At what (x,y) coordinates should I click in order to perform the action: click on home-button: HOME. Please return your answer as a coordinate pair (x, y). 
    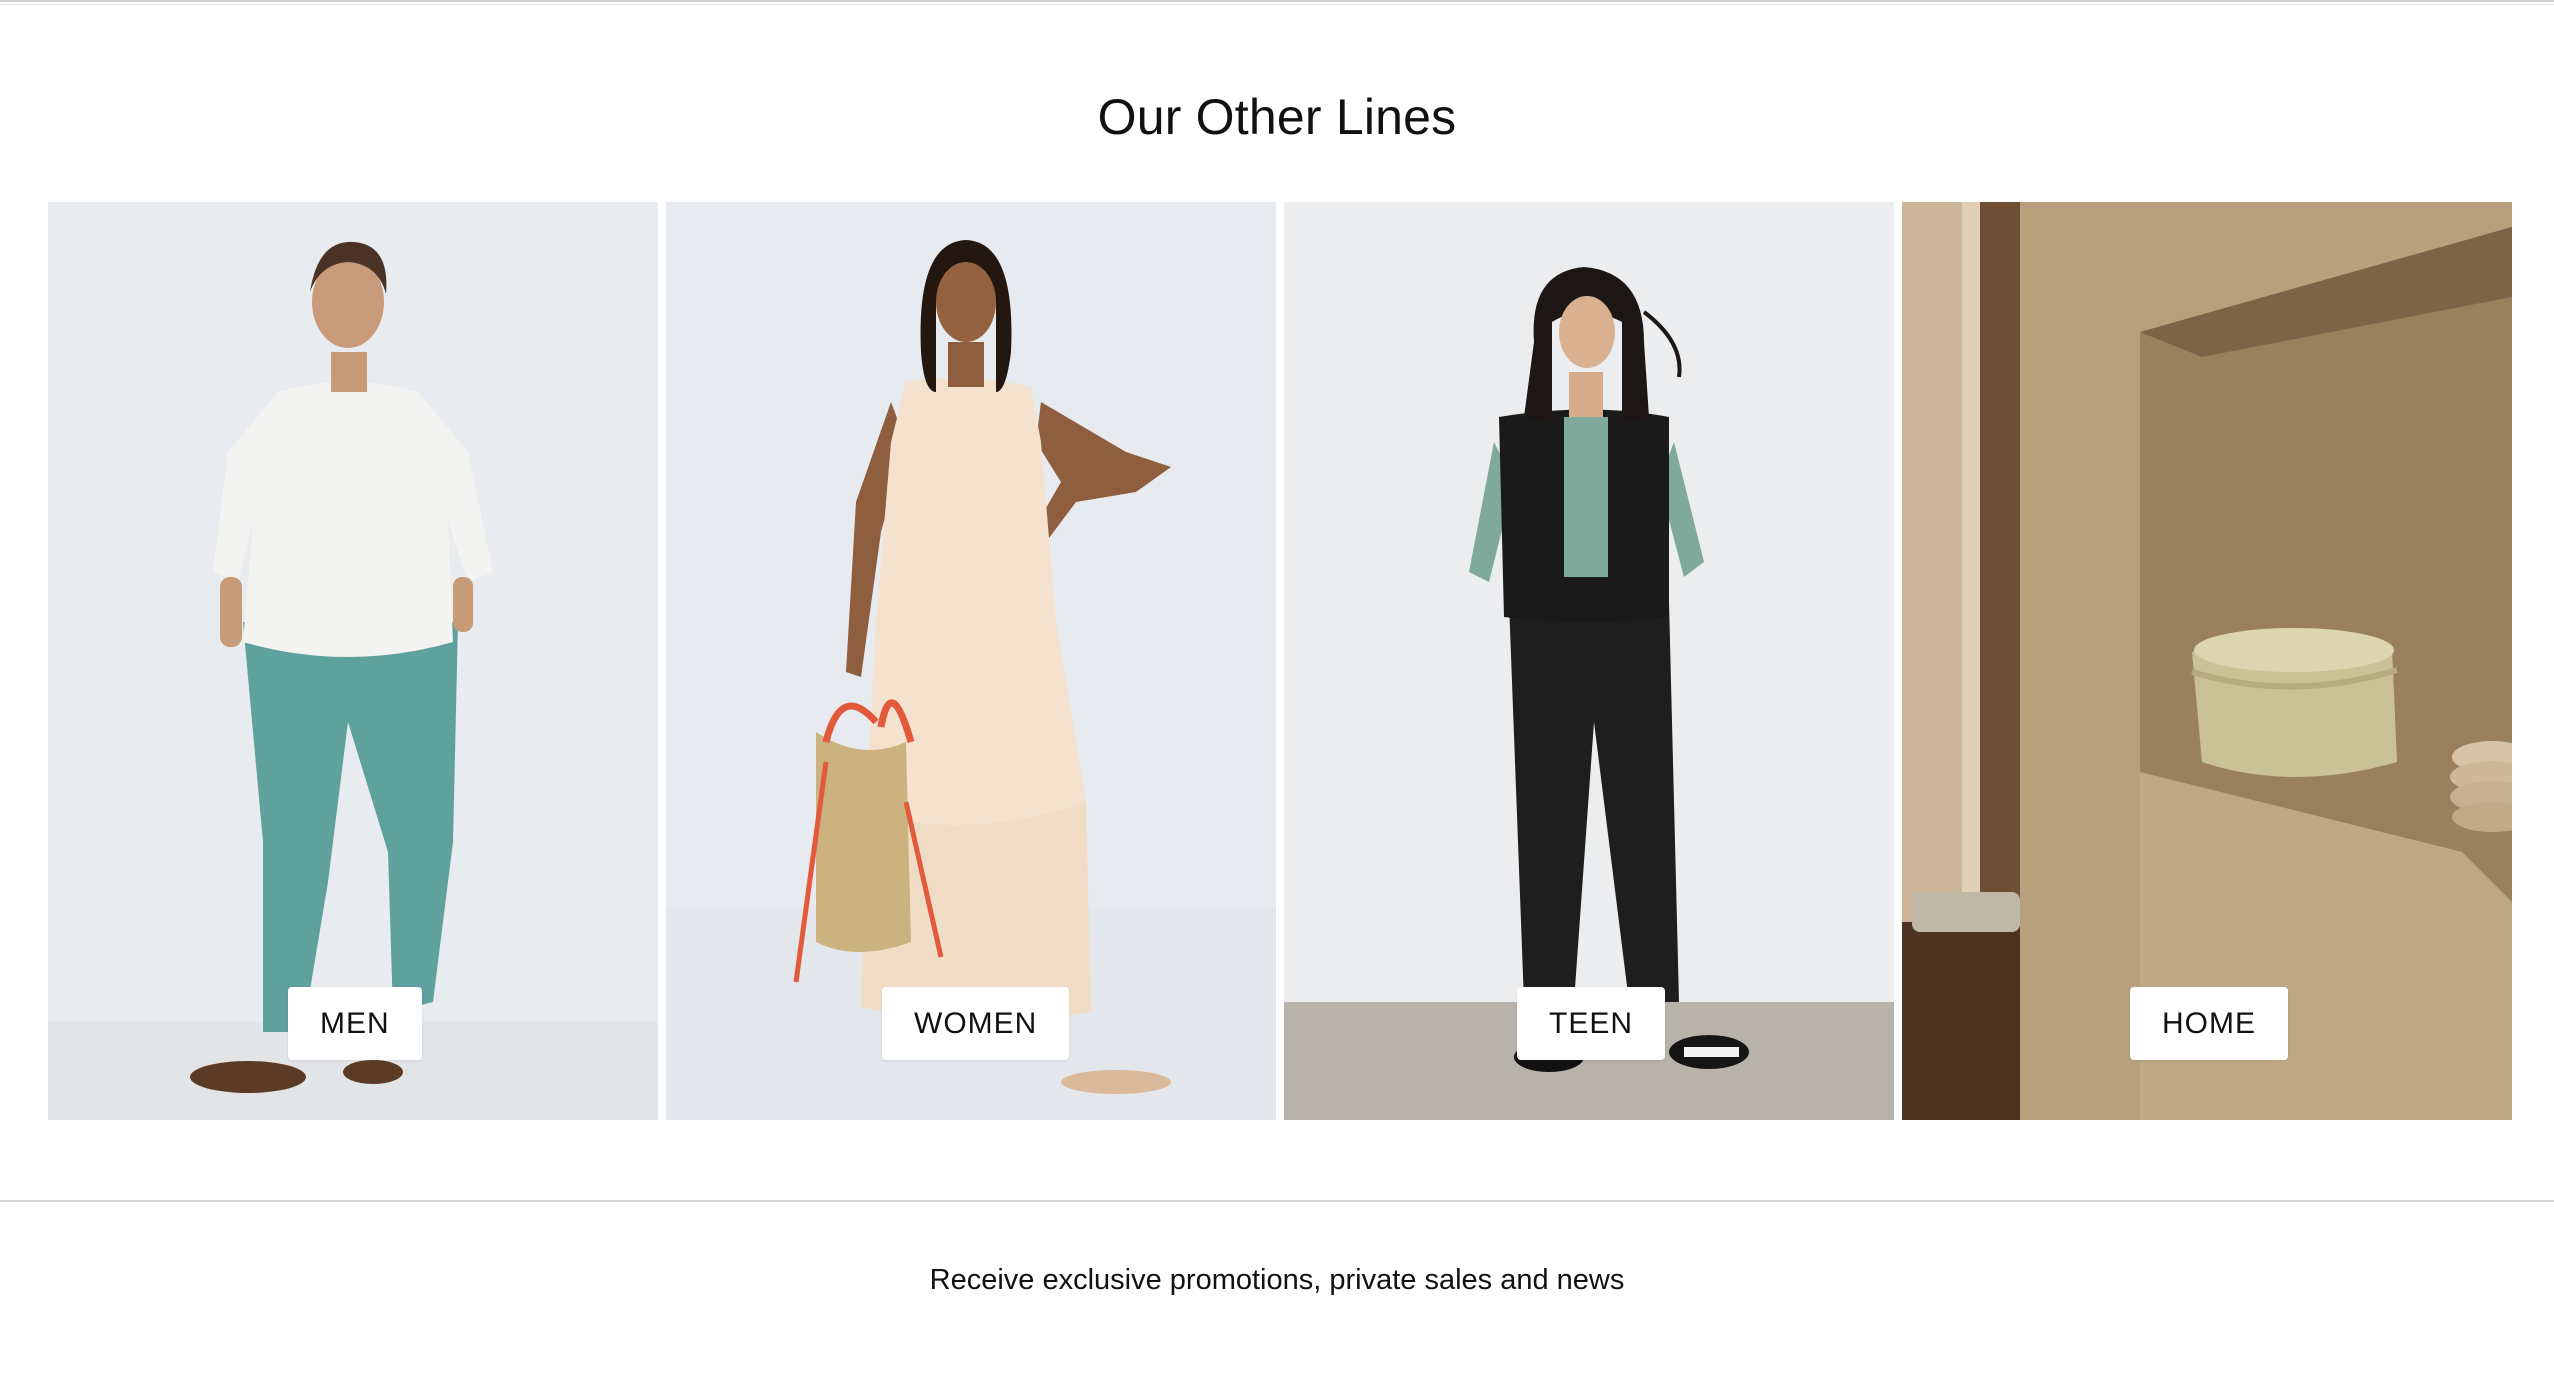
    Looking at the image, I should click on (2209, 1023).